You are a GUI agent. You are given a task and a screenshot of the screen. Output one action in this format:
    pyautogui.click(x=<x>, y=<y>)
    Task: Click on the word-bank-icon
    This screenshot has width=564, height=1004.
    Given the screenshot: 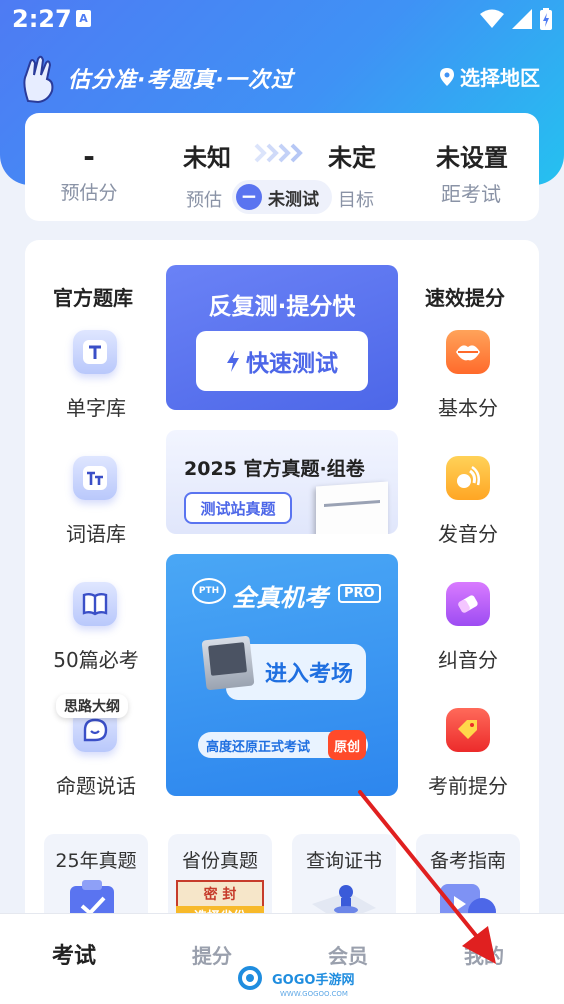 What is the action you would take?
    pyautogui.click(x=95, y=478)
    